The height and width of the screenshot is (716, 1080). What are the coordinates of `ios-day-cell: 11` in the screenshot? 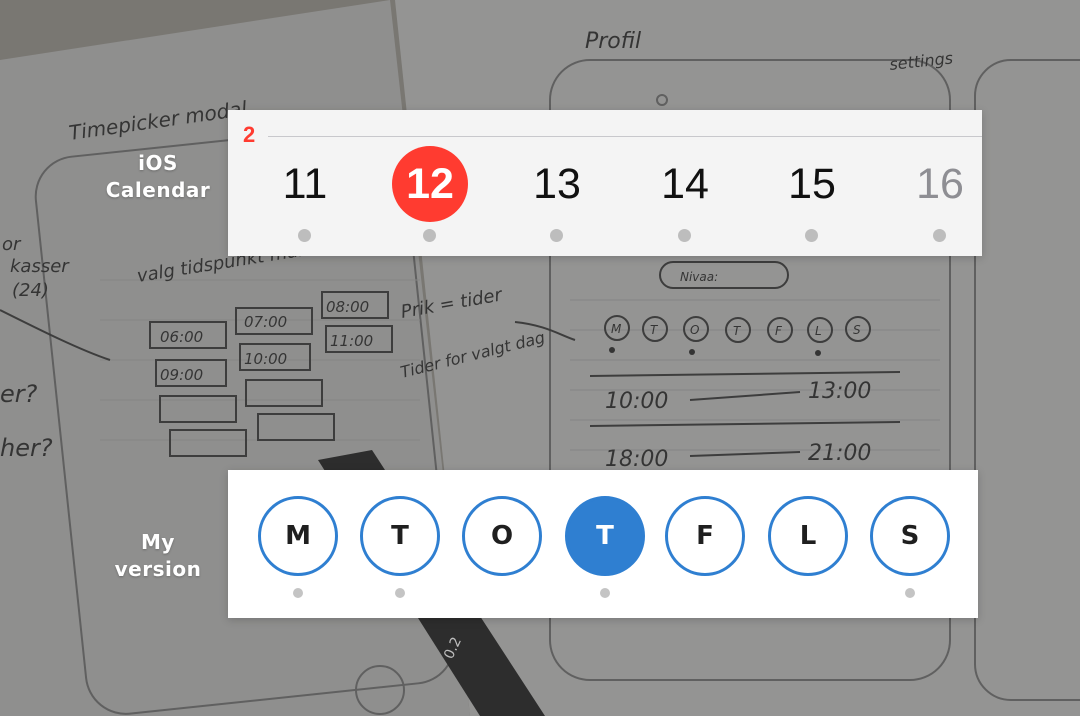 It's located at (305, 196).